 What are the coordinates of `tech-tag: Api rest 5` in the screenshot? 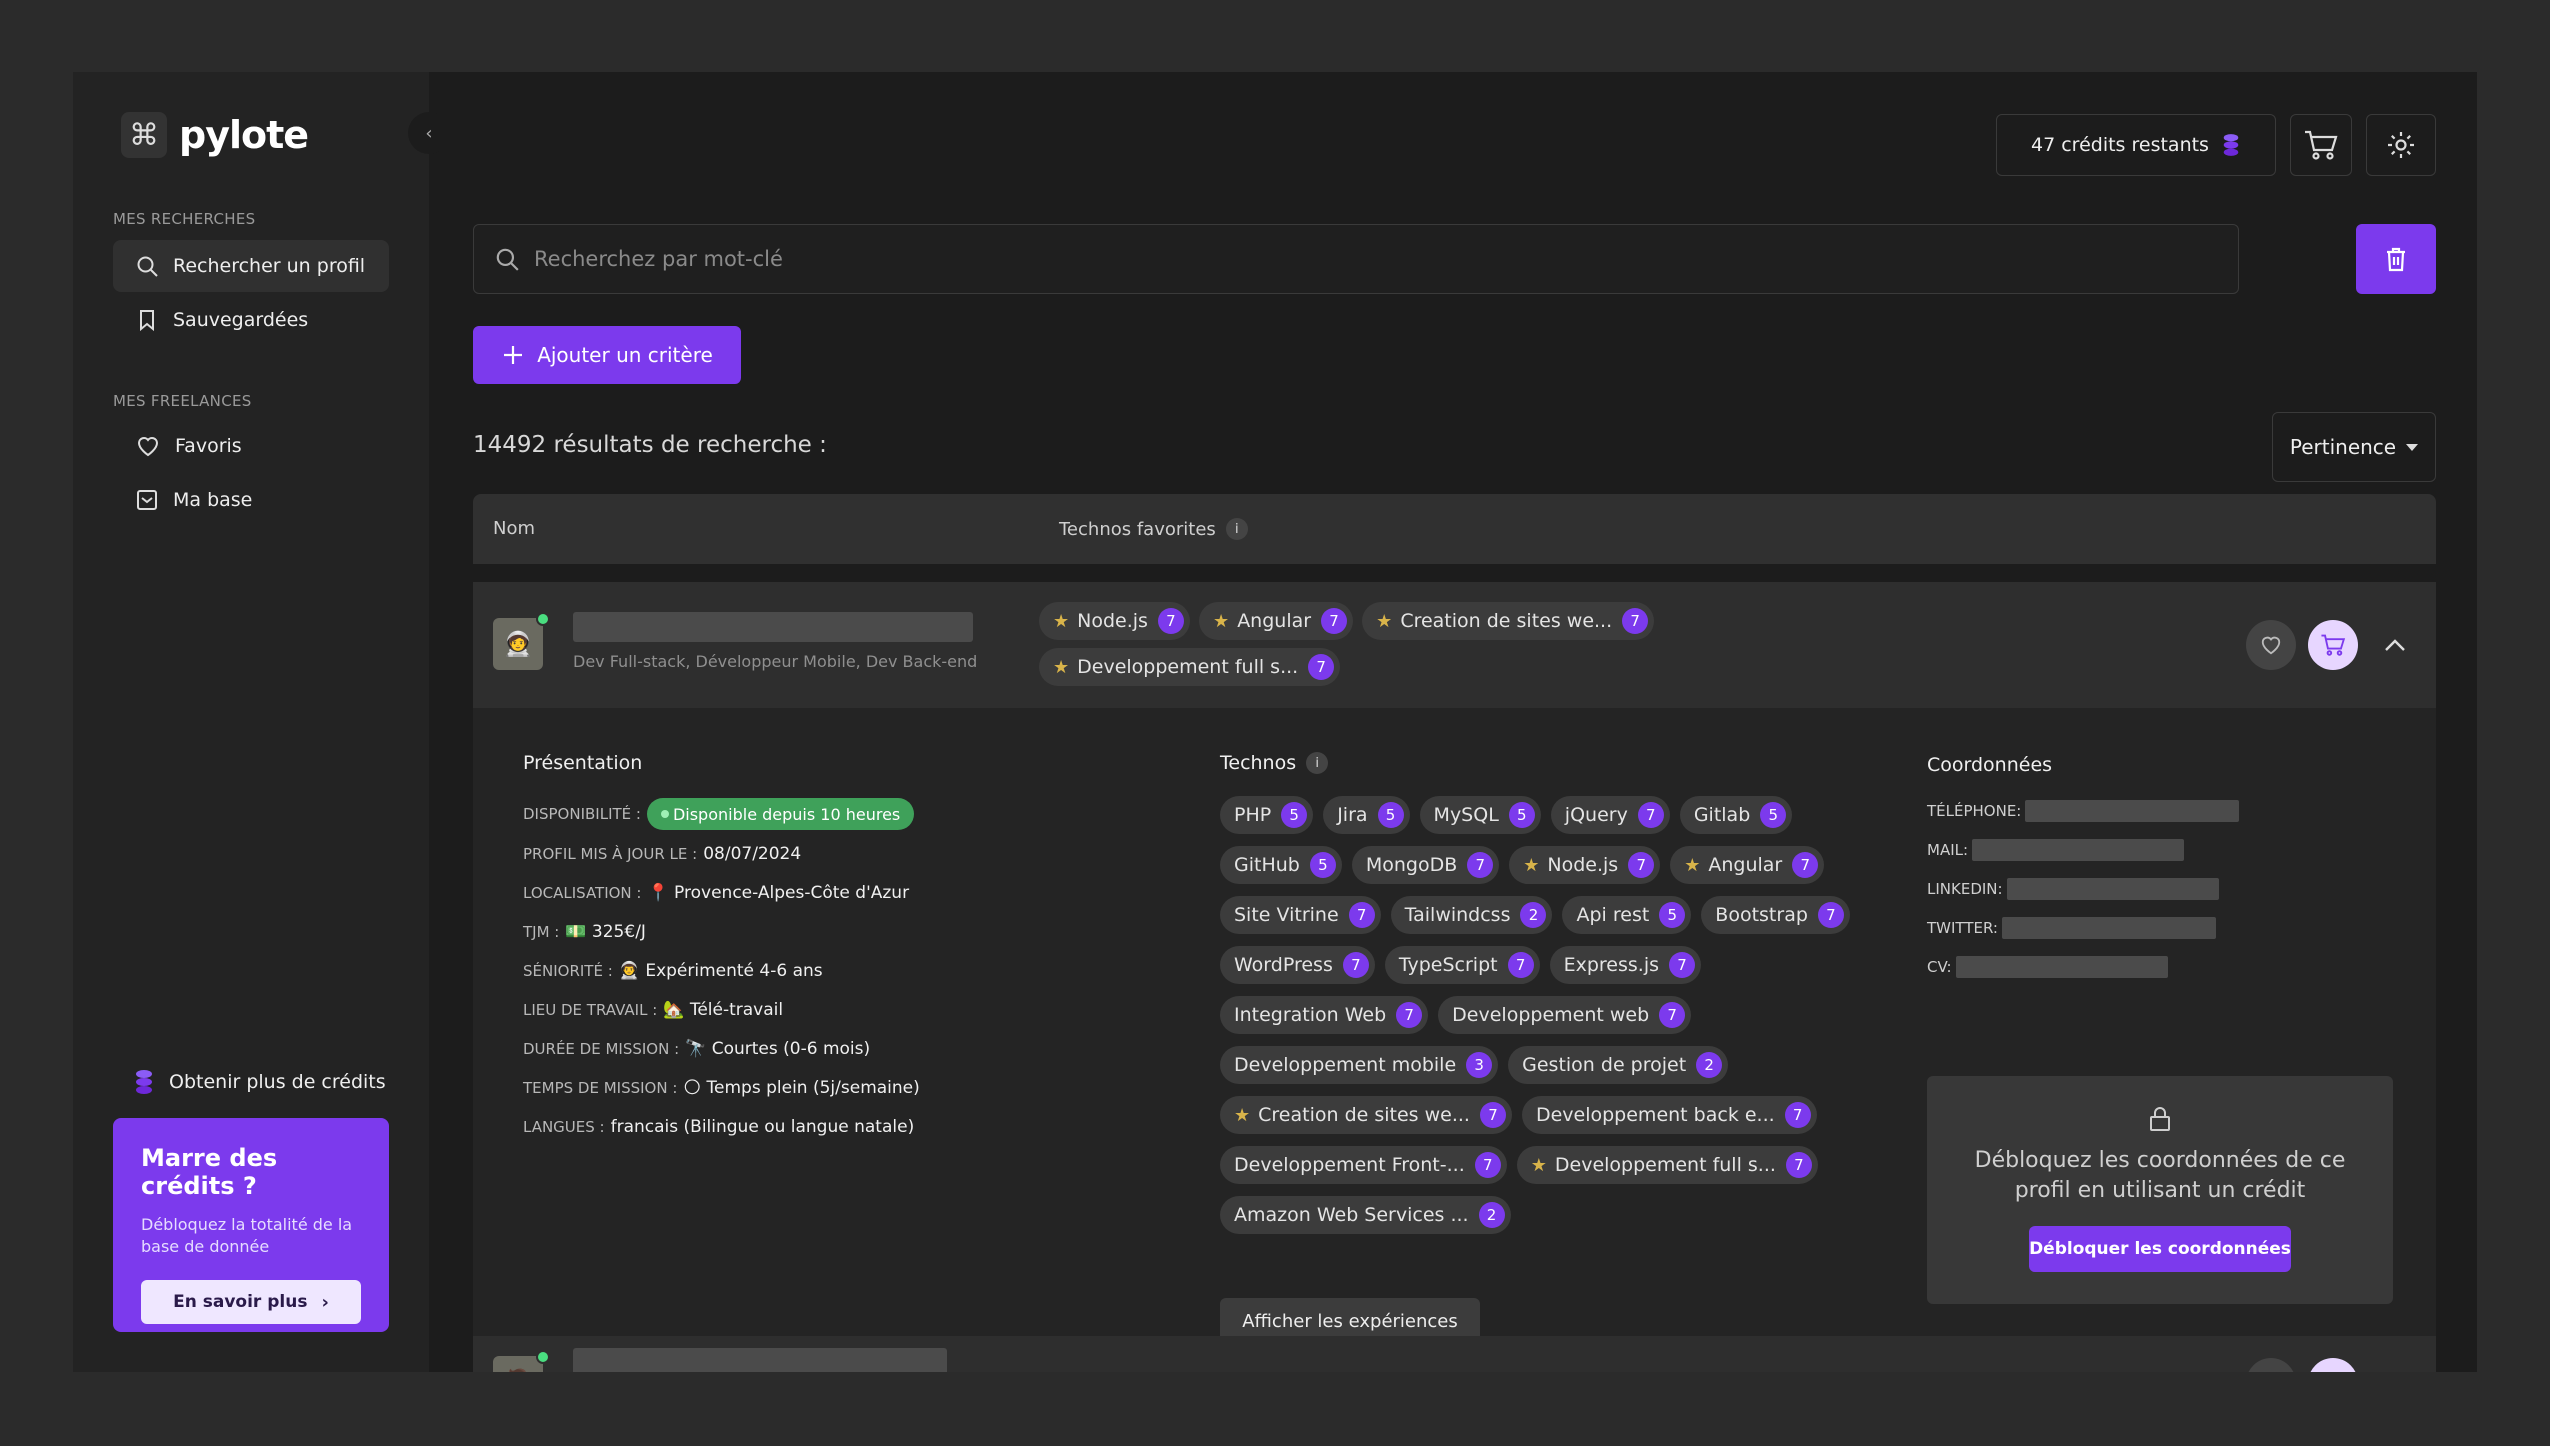 It's located at (1627, 915).